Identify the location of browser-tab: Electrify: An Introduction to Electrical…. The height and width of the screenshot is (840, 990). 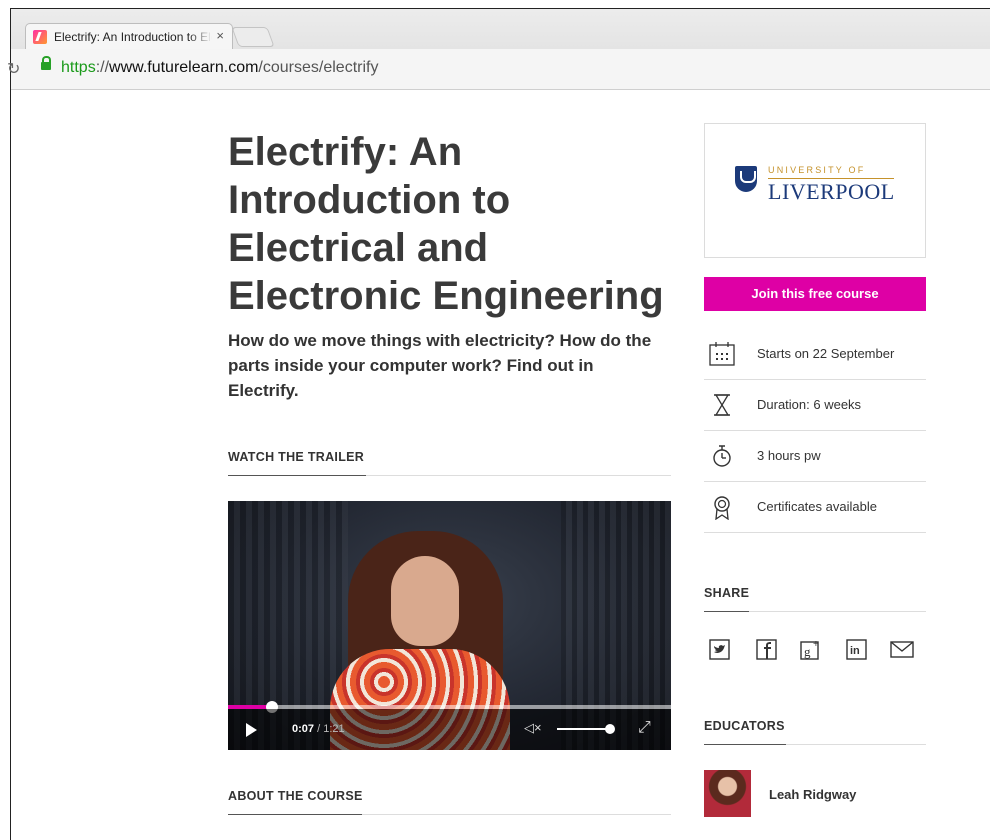
(129, 36).